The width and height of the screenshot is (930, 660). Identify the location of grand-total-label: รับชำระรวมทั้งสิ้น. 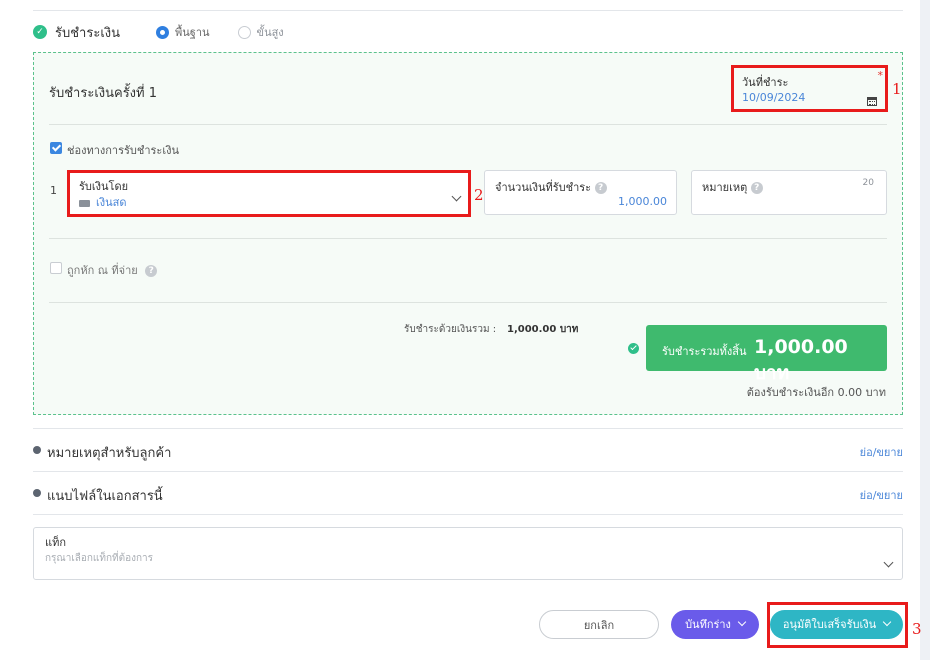
(704, 351).